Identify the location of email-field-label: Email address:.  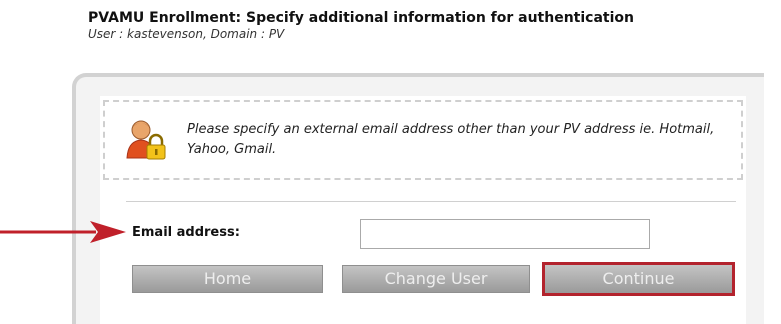
(186, 232).